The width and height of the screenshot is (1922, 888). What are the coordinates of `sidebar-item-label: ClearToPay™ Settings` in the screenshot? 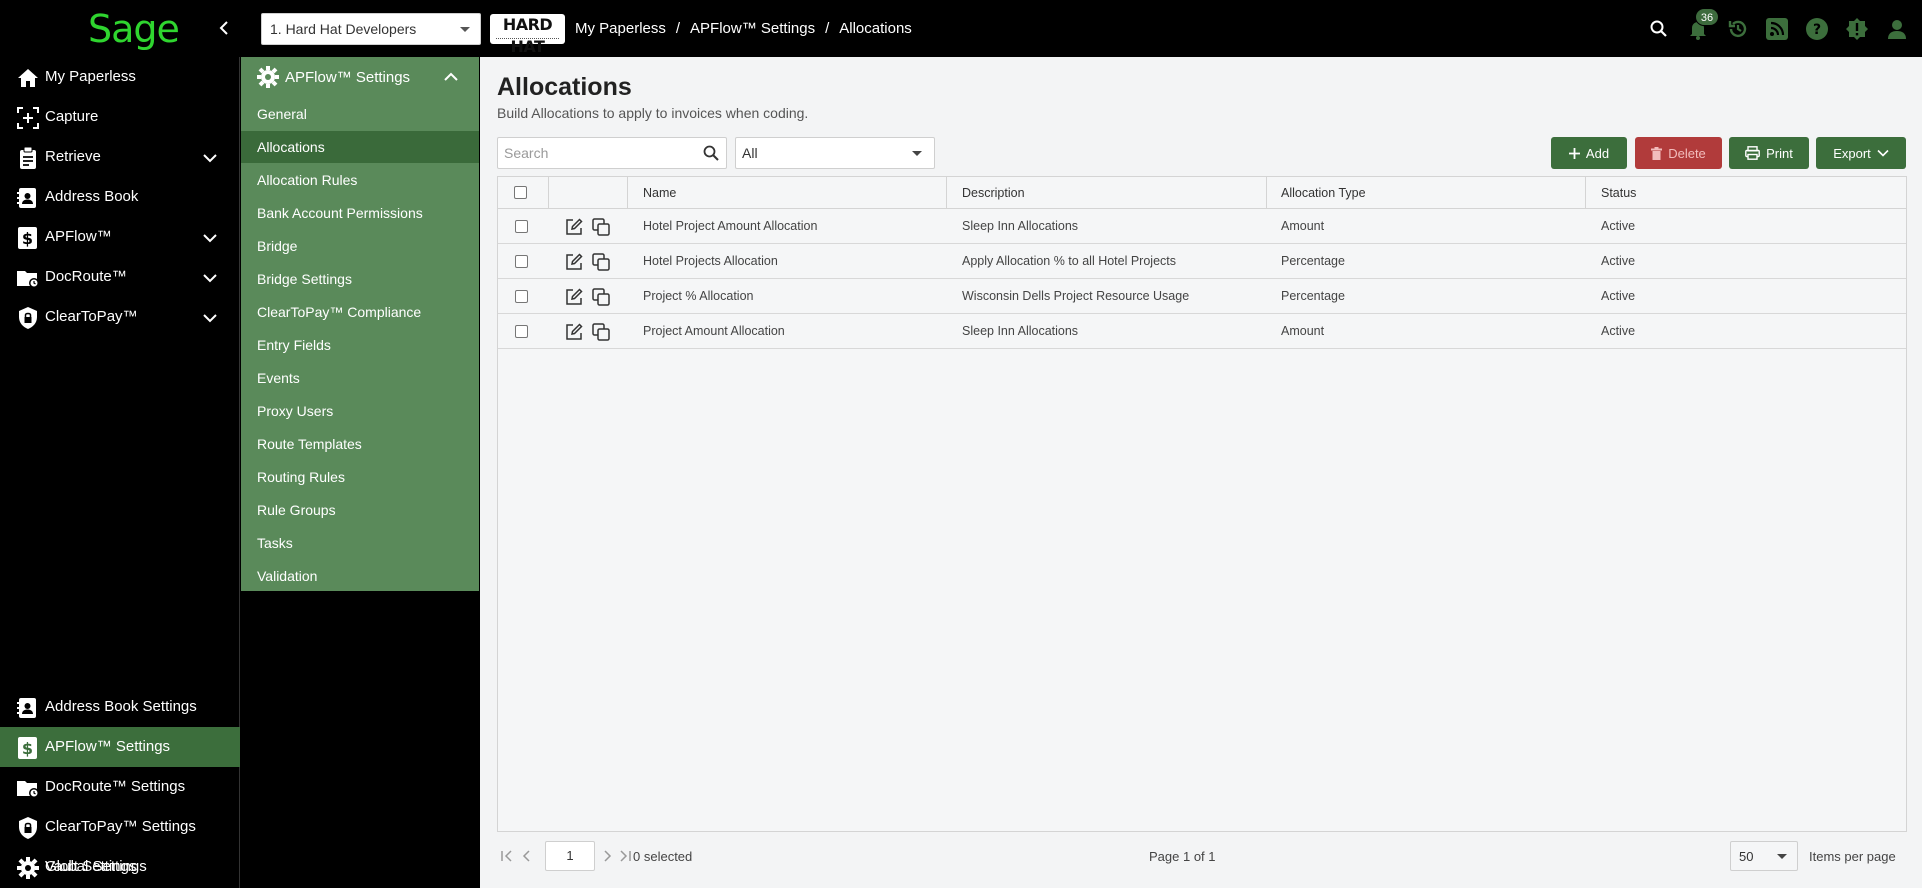 It's located at (120, 826).